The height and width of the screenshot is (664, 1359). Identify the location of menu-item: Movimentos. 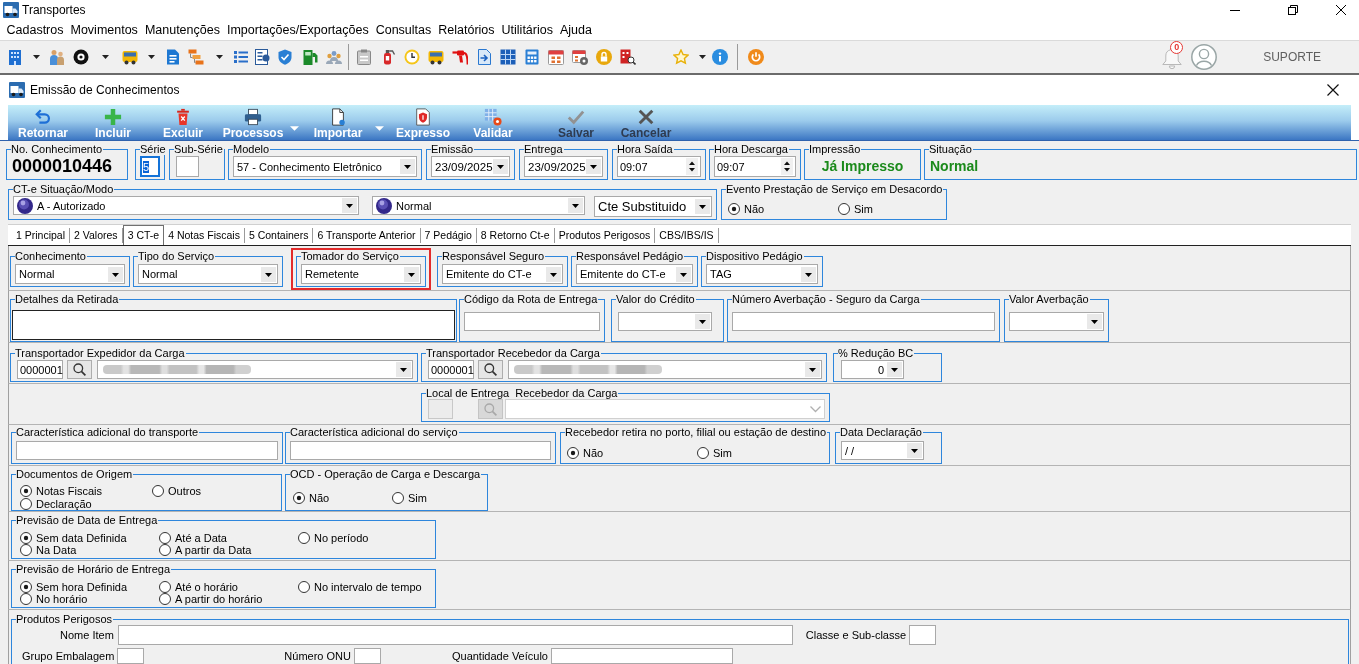
(104, 30).